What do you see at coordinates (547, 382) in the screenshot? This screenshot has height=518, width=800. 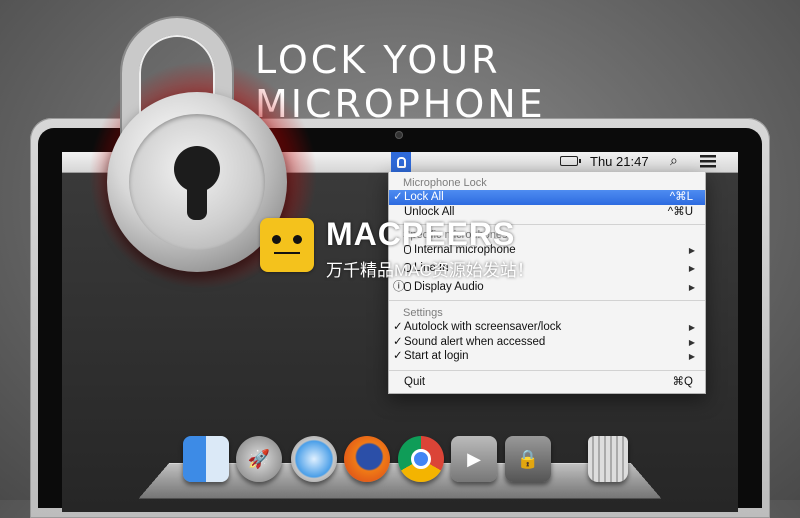 I see `menu-item-quit: Quit ⌘Q` at bounding box center [547, 382].